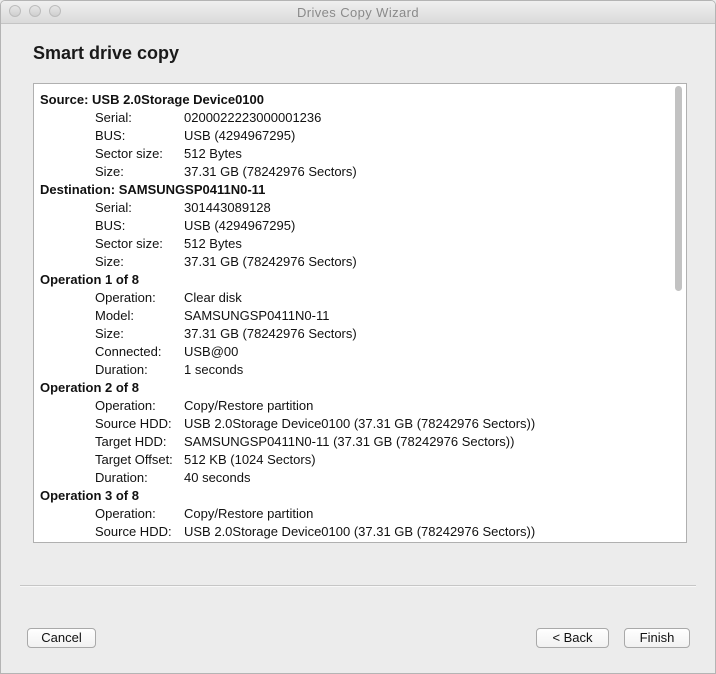 This screenshot has height=674, width=716. Describe the element at coordinates (350, 352) in the screenshot. I see `detail-row: Connected: USB@00` at that location.